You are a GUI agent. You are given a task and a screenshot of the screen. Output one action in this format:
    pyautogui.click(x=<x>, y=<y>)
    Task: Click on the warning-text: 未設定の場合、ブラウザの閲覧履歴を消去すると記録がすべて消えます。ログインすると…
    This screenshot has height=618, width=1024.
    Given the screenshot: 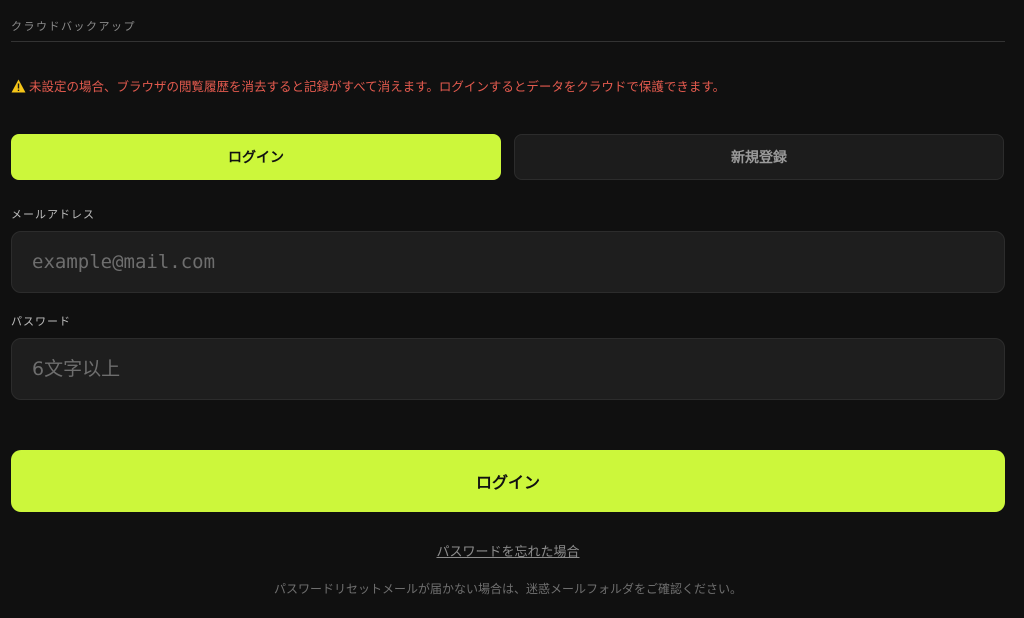 What is the action you would take?
    pyautogui.click(x=377, y=86)
    